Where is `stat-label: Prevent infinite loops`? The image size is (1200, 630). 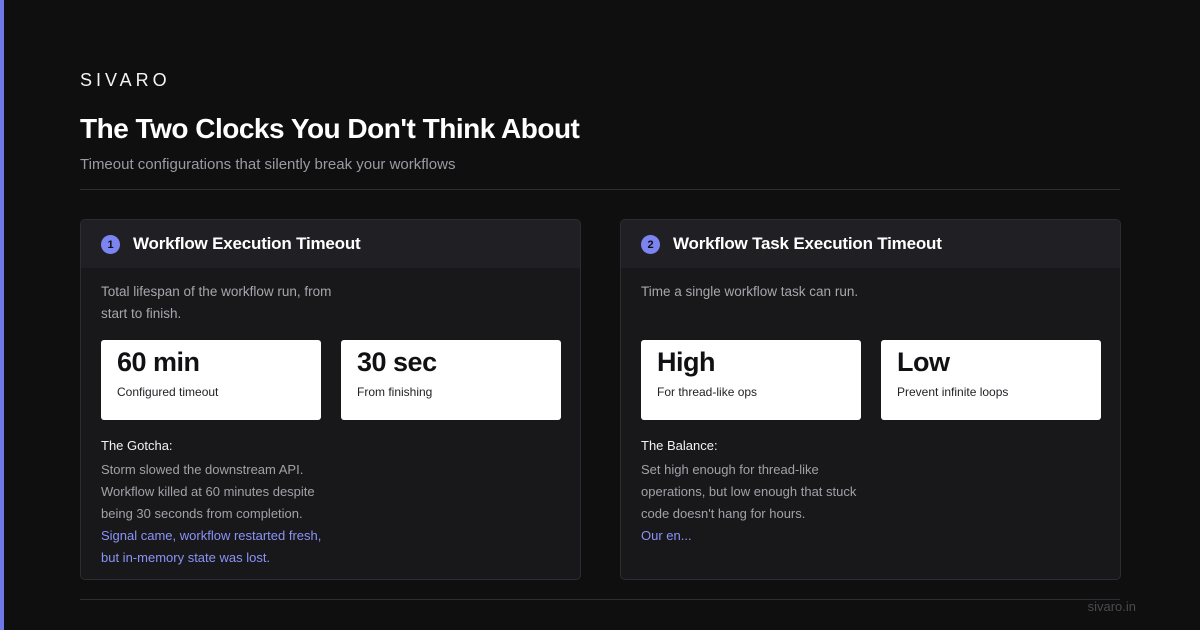
stat-label: Prevent infinite loops is located at coordinates (953, 392).